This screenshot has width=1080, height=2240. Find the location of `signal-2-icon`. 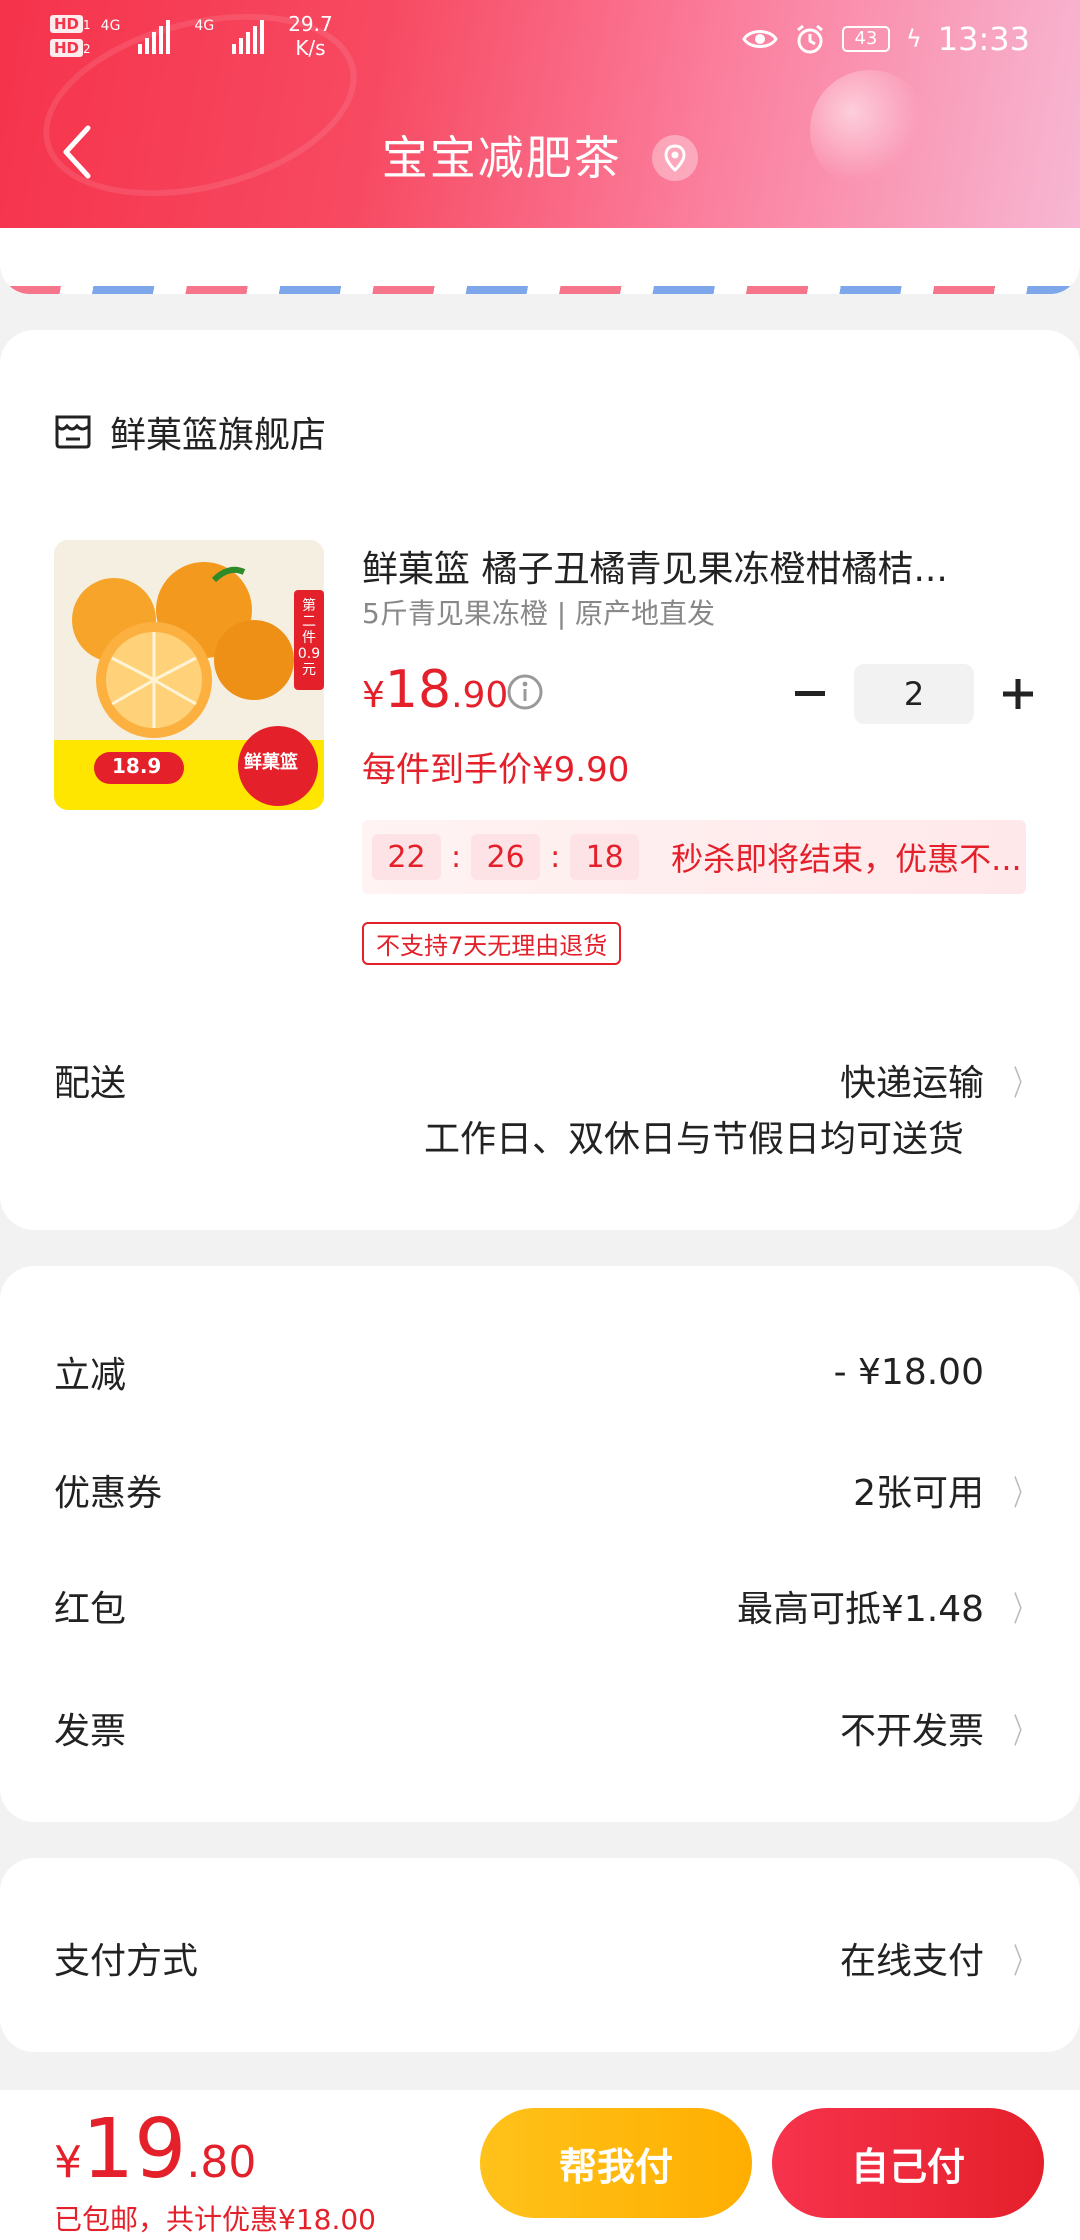

signal-2-icon is located at coordinates (248, 36).